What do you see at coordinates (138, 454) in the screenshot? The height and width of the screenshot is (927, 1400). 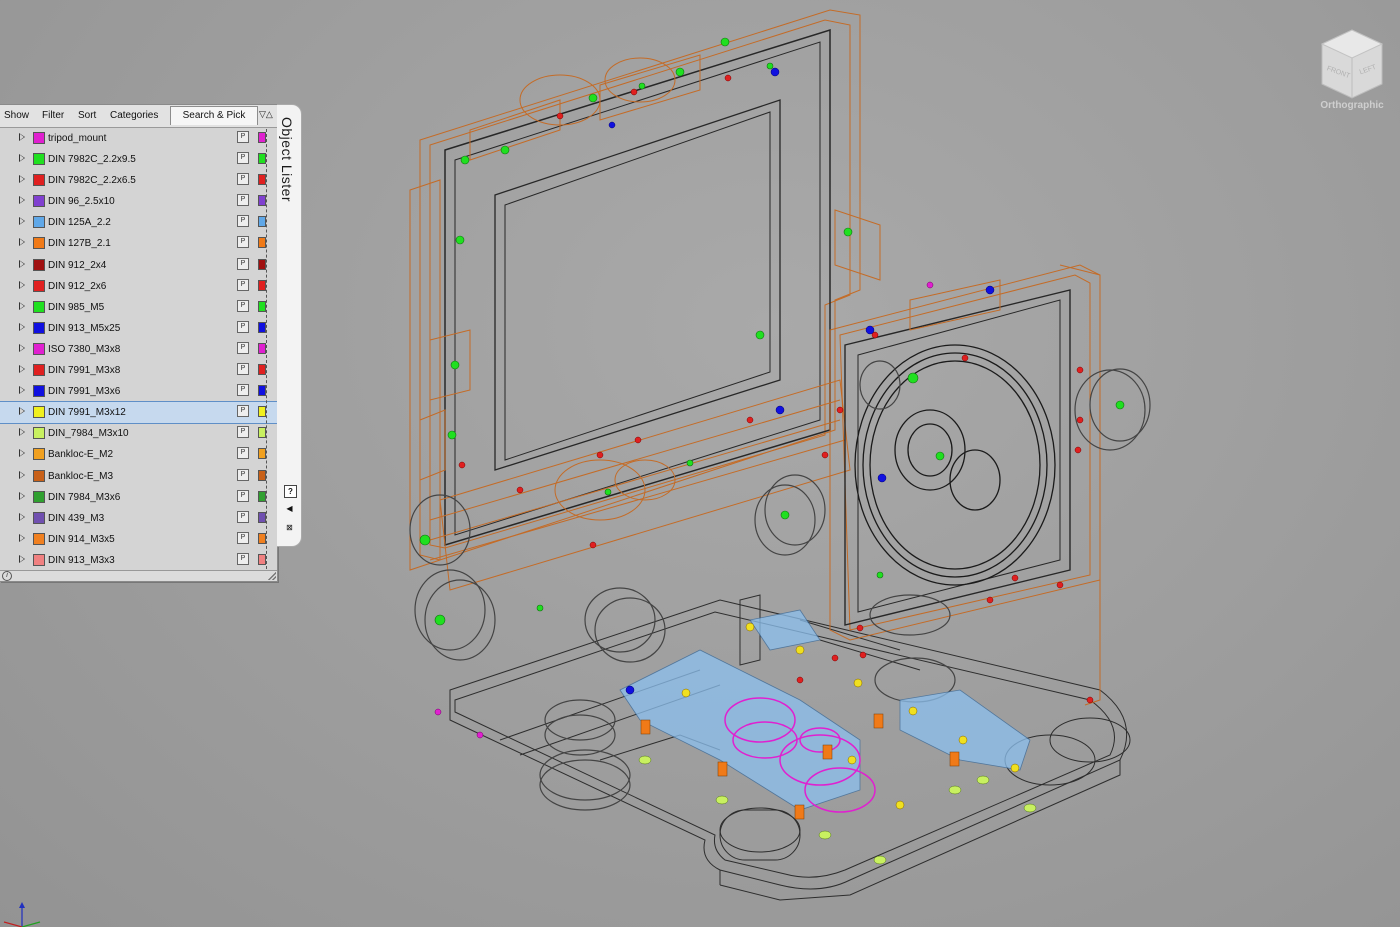 I see `list-item: Bankloc-E_M2 P` at bounding box center [138, 454].